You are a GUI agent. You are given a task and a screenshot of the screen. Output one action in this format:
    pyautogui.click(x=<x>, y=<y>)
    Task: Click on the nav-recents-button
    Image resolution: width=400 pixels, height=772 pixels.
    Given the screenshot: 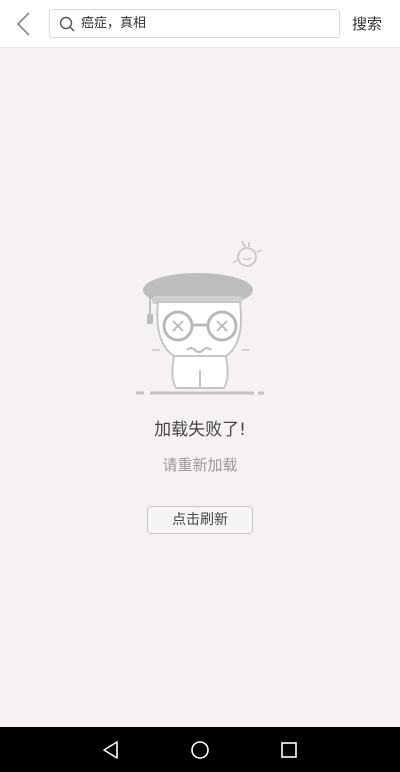 What is the action you would take?
    pyautogui.click(x=289, y=750)
    